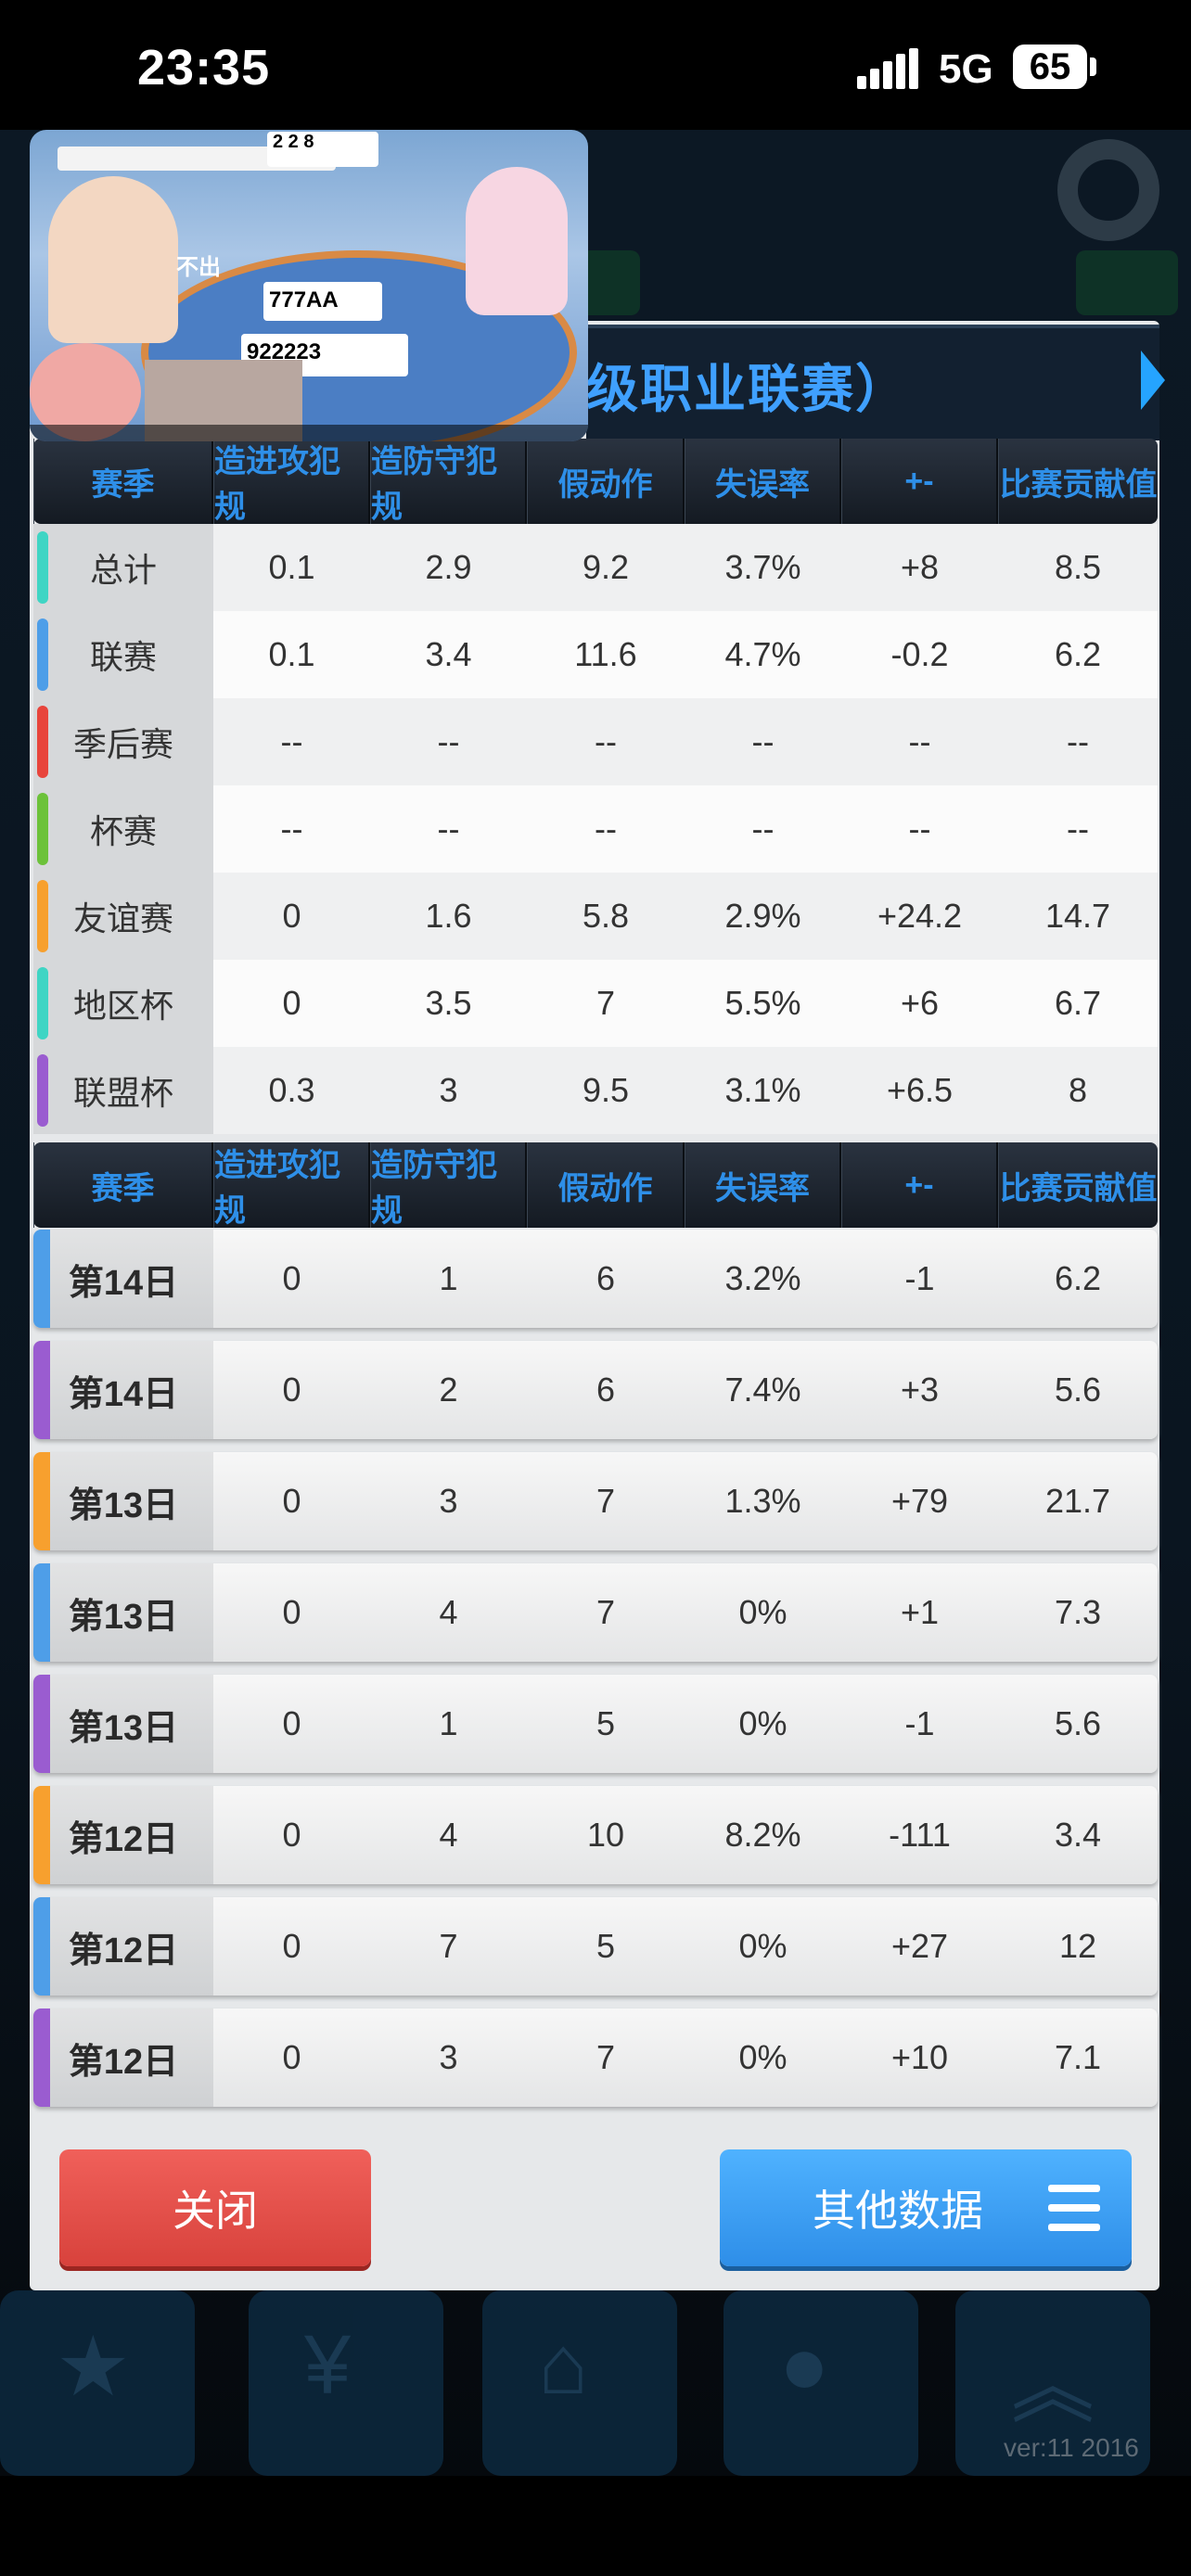 This screenshot has height=2576, width=1191. I want to click on row-label: 杯赛, so click(123, 829).